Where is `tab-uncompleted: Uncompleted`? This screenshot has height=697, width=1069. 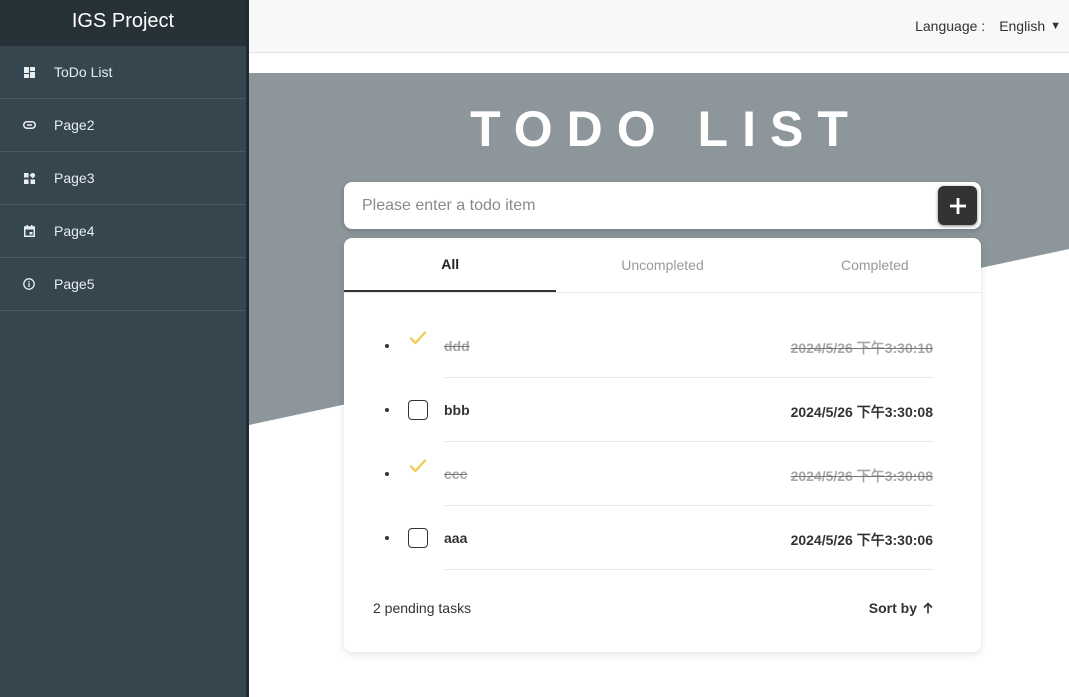 tab-uncompleted: Uncompleted is located at coordinates (662, 265).